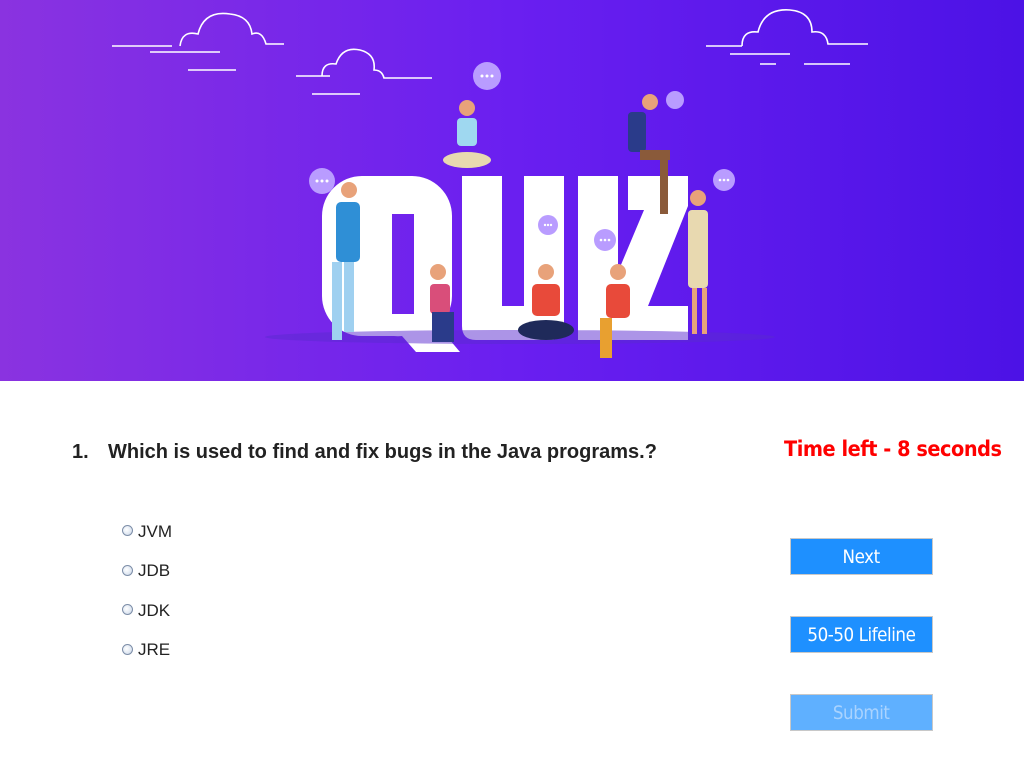  Describe the element at coordinates (80, 452) in the screenshot. I see `question-number: 1.` at that location.